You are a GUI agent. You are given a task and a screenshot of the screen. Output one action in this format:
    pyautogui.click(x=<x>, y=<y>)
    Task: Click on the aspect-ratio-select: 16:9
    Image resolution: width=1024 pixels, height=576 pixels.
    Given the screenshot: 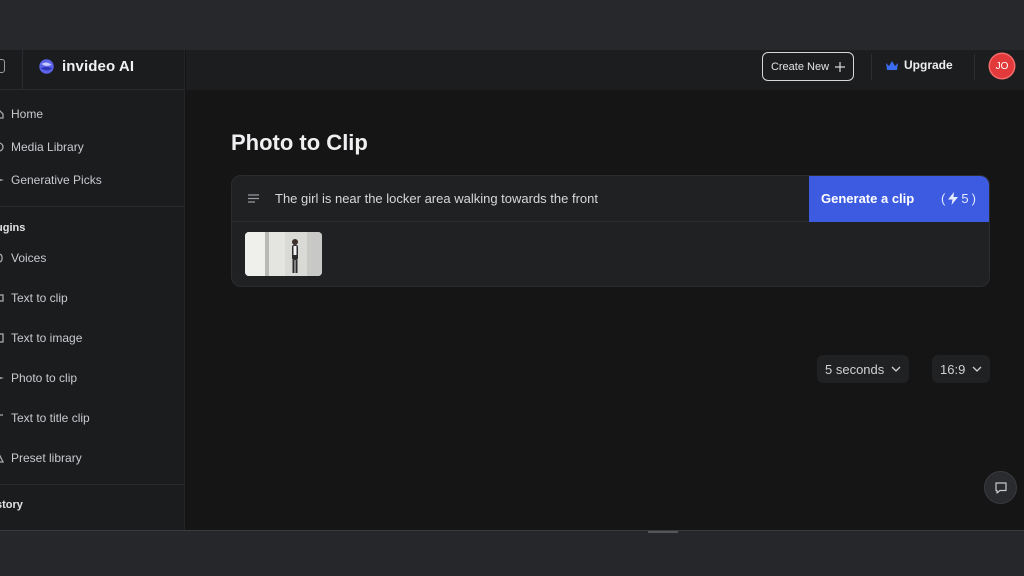 What is the action you would take?
    pyautogui.click(x=961, y=369)
    